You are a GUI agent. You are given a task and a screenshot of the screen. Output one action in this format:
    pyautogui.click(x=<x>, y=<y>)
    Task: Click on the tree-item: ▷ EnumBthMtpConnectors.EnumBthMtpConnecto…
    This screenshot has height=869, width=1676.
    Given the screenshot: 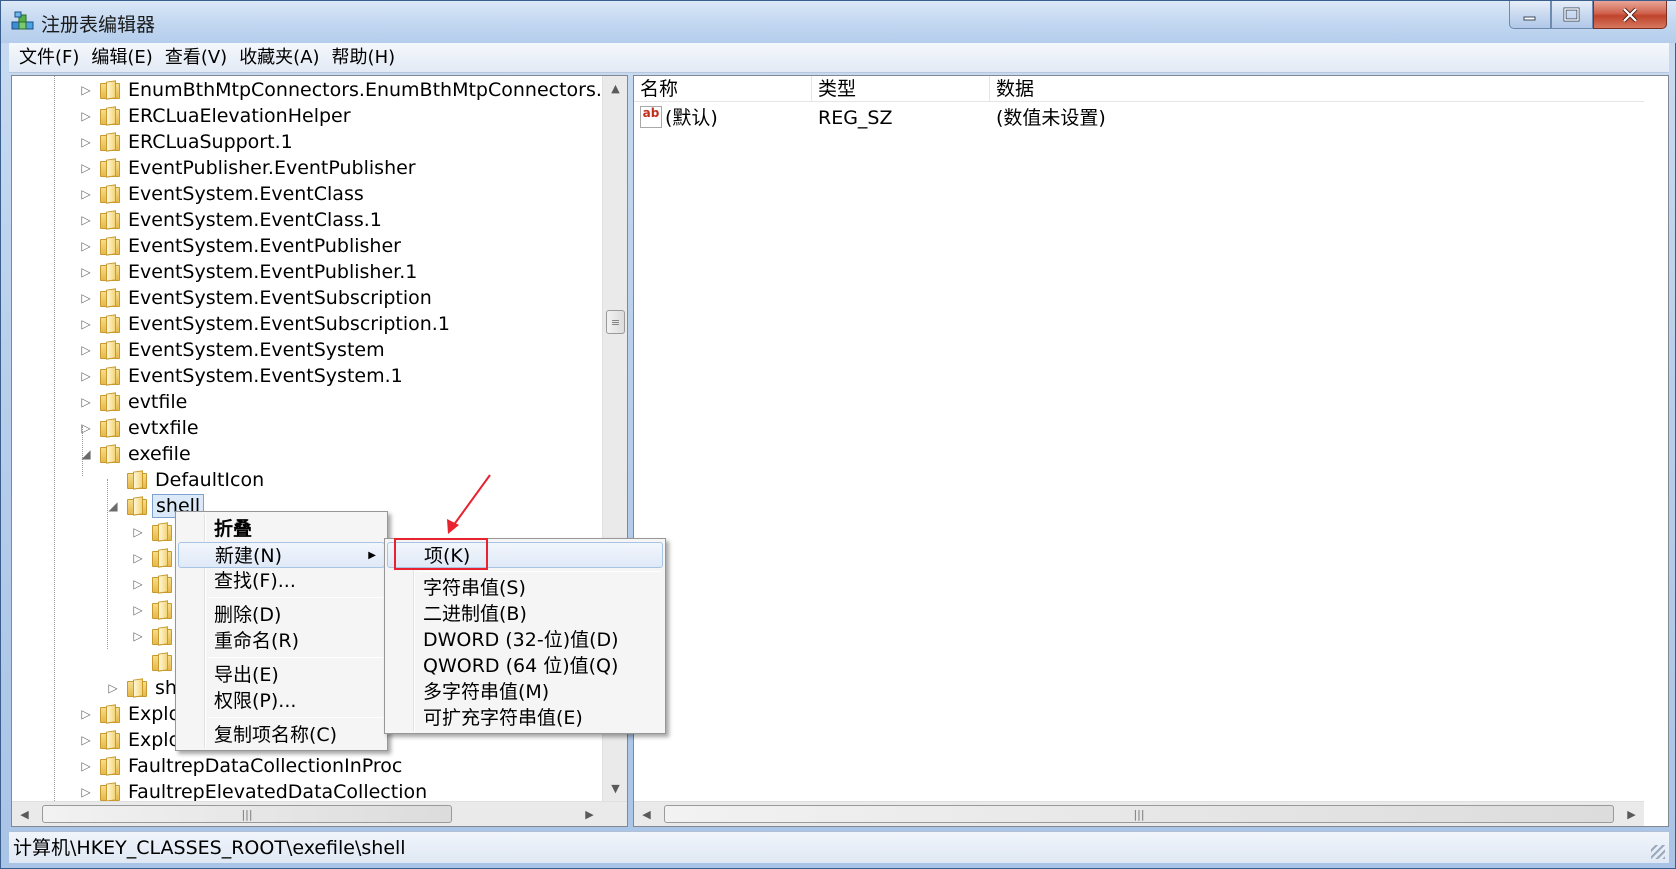 What is the action you would take?
    pyautogui.click(x=347, y=90)
    